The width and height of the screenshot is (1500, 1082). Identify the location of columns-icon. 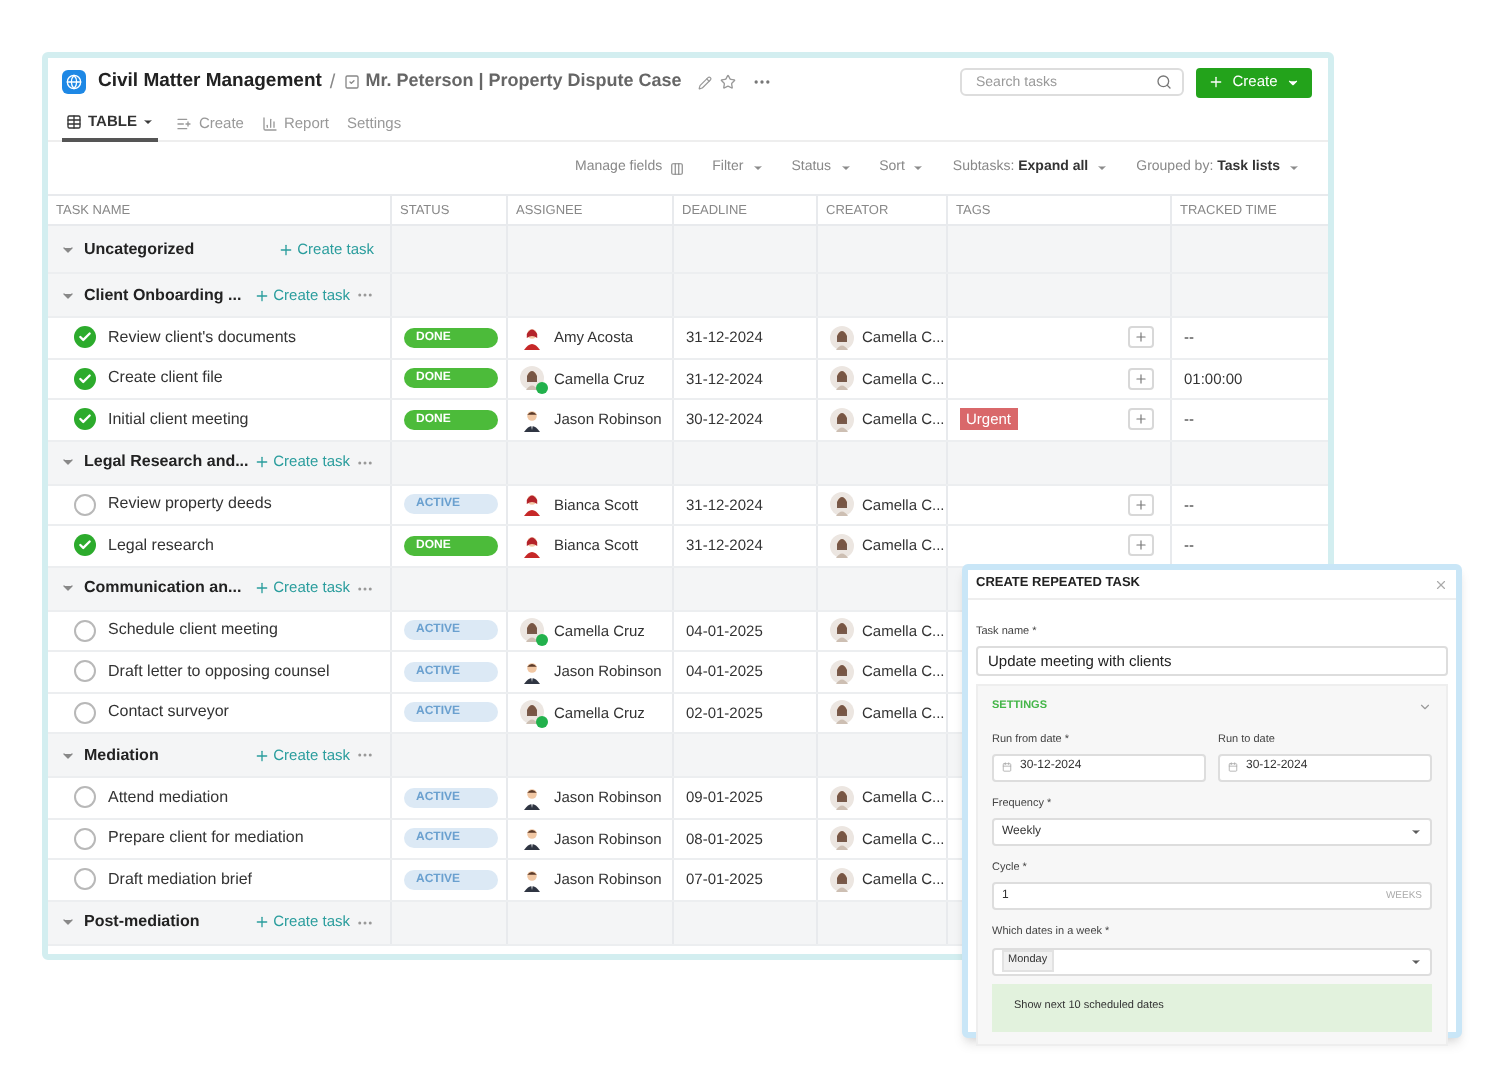
(677, 168).